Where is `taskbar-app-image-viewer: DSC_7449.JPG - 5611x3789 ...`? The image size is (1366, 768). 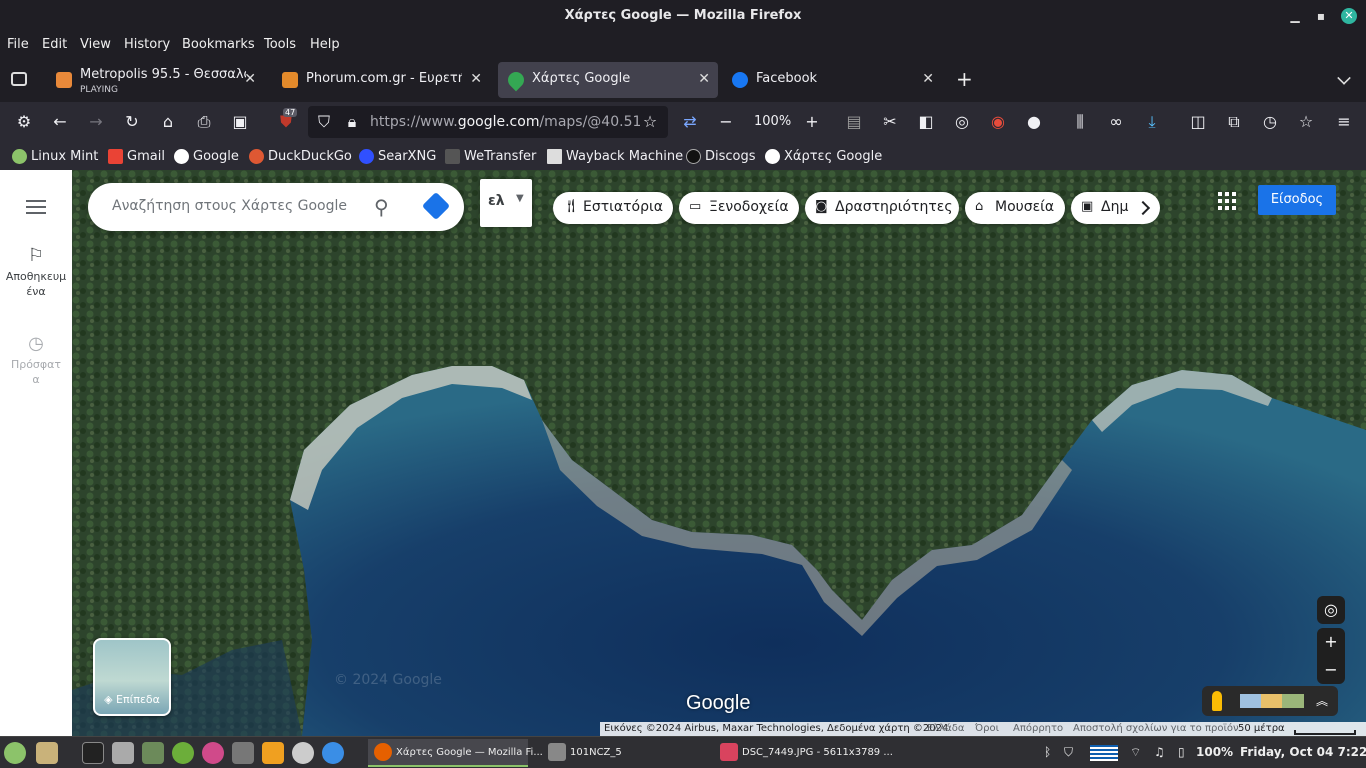
taskbar-app-image-viewer: DSC_7449.JPG - 5611x3789 ... is located at coordinates (803, 753).